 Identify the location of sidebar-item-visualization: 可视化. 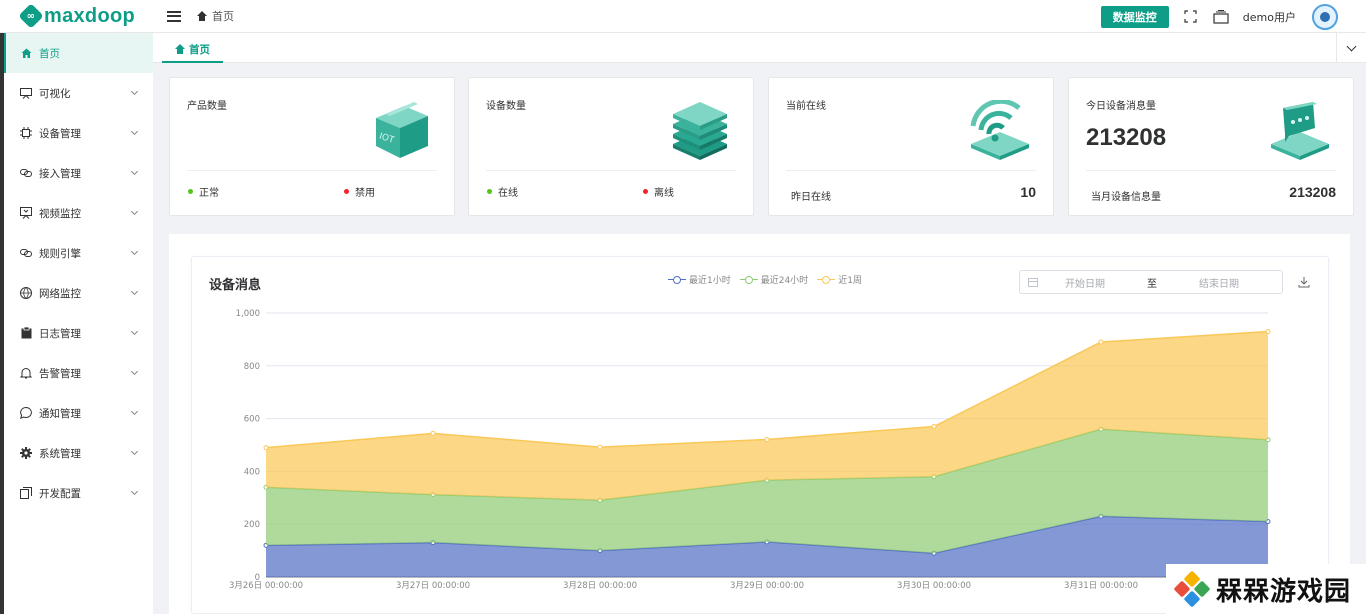
(78, 93).